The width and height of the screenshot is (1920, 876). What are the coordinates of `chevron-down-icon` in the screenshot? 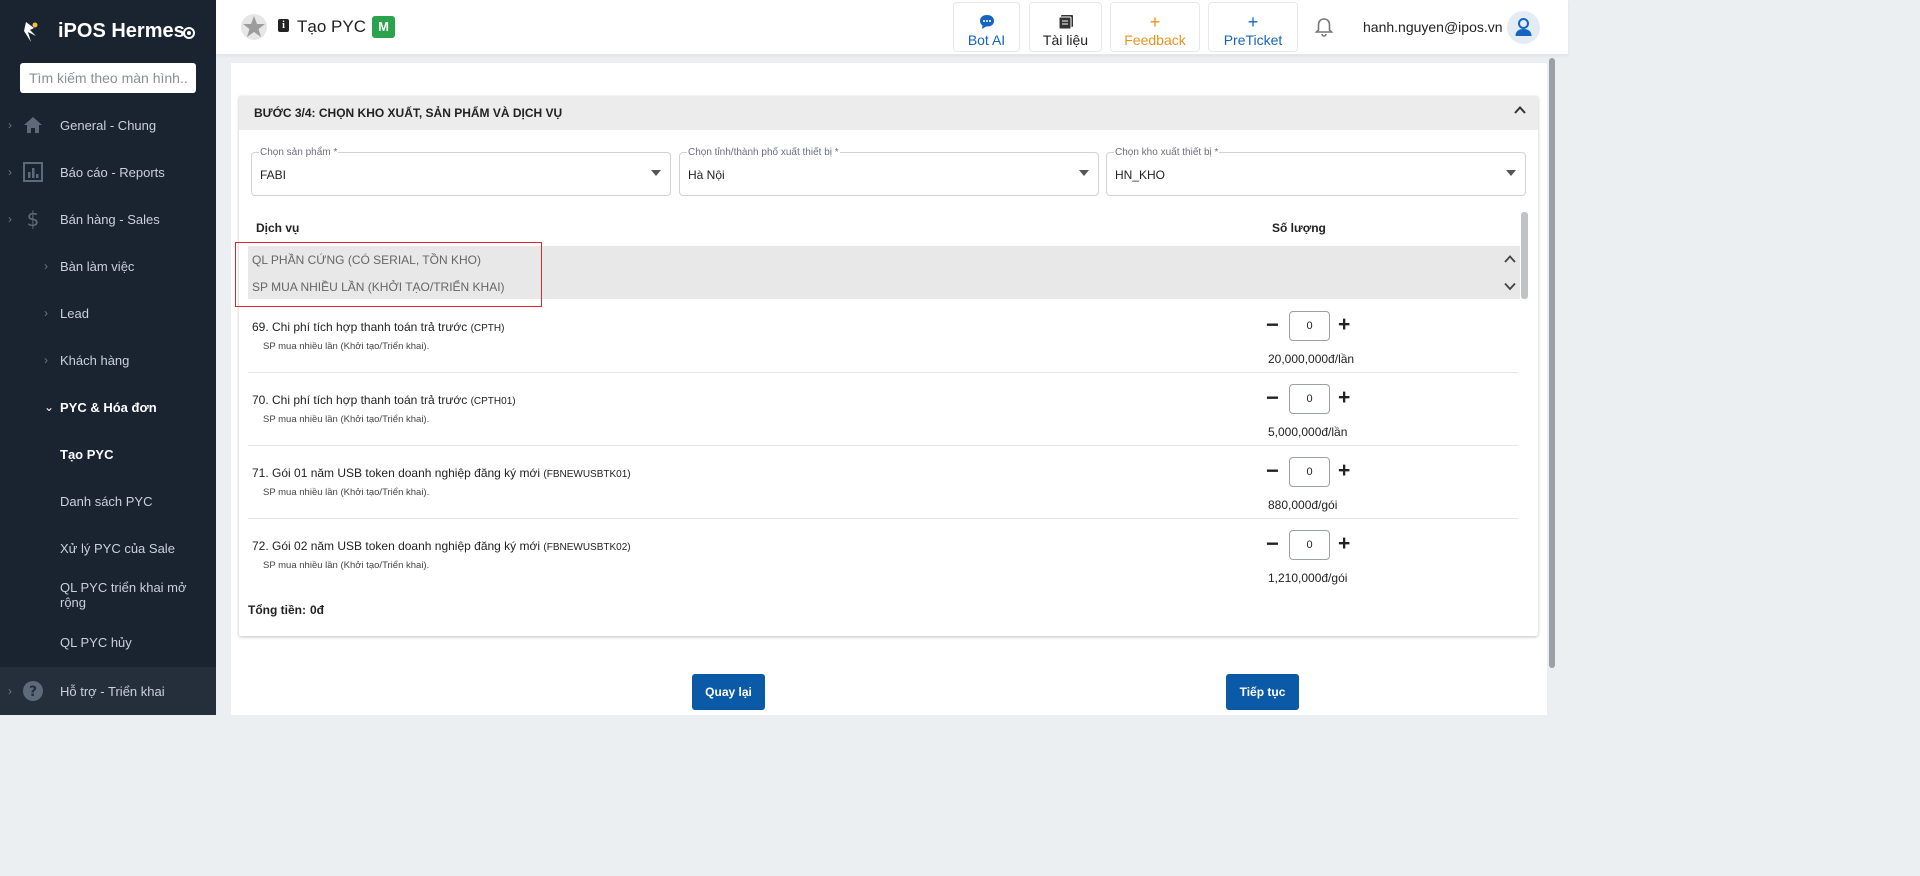 It's located at (1510, 286).